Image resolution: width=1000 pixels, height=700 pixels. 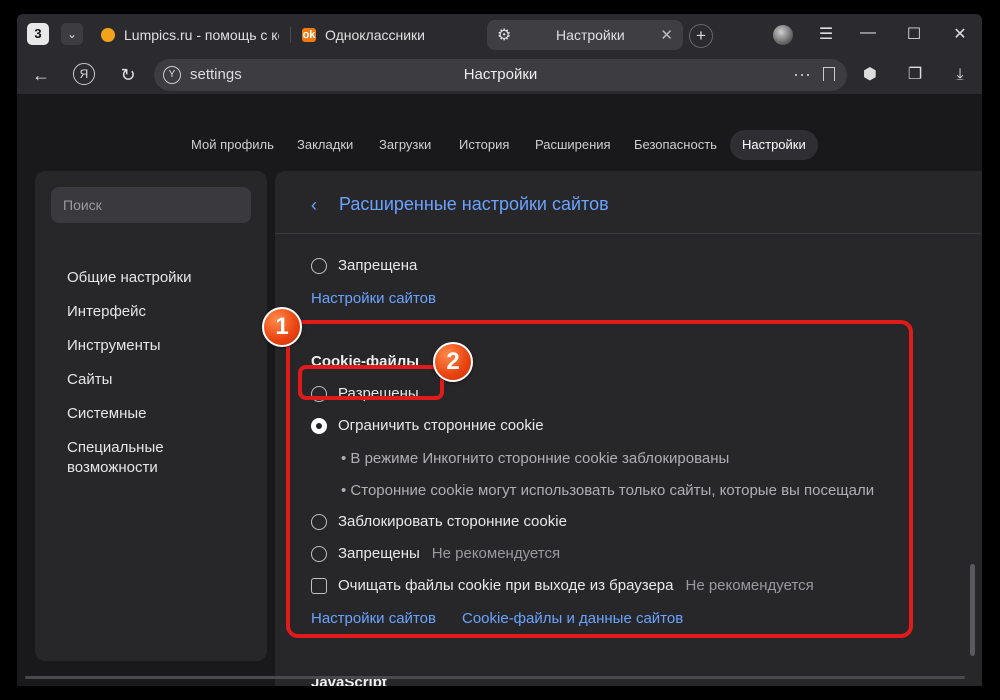 I want to click on address-url: settings, so click(x=216, y=74).